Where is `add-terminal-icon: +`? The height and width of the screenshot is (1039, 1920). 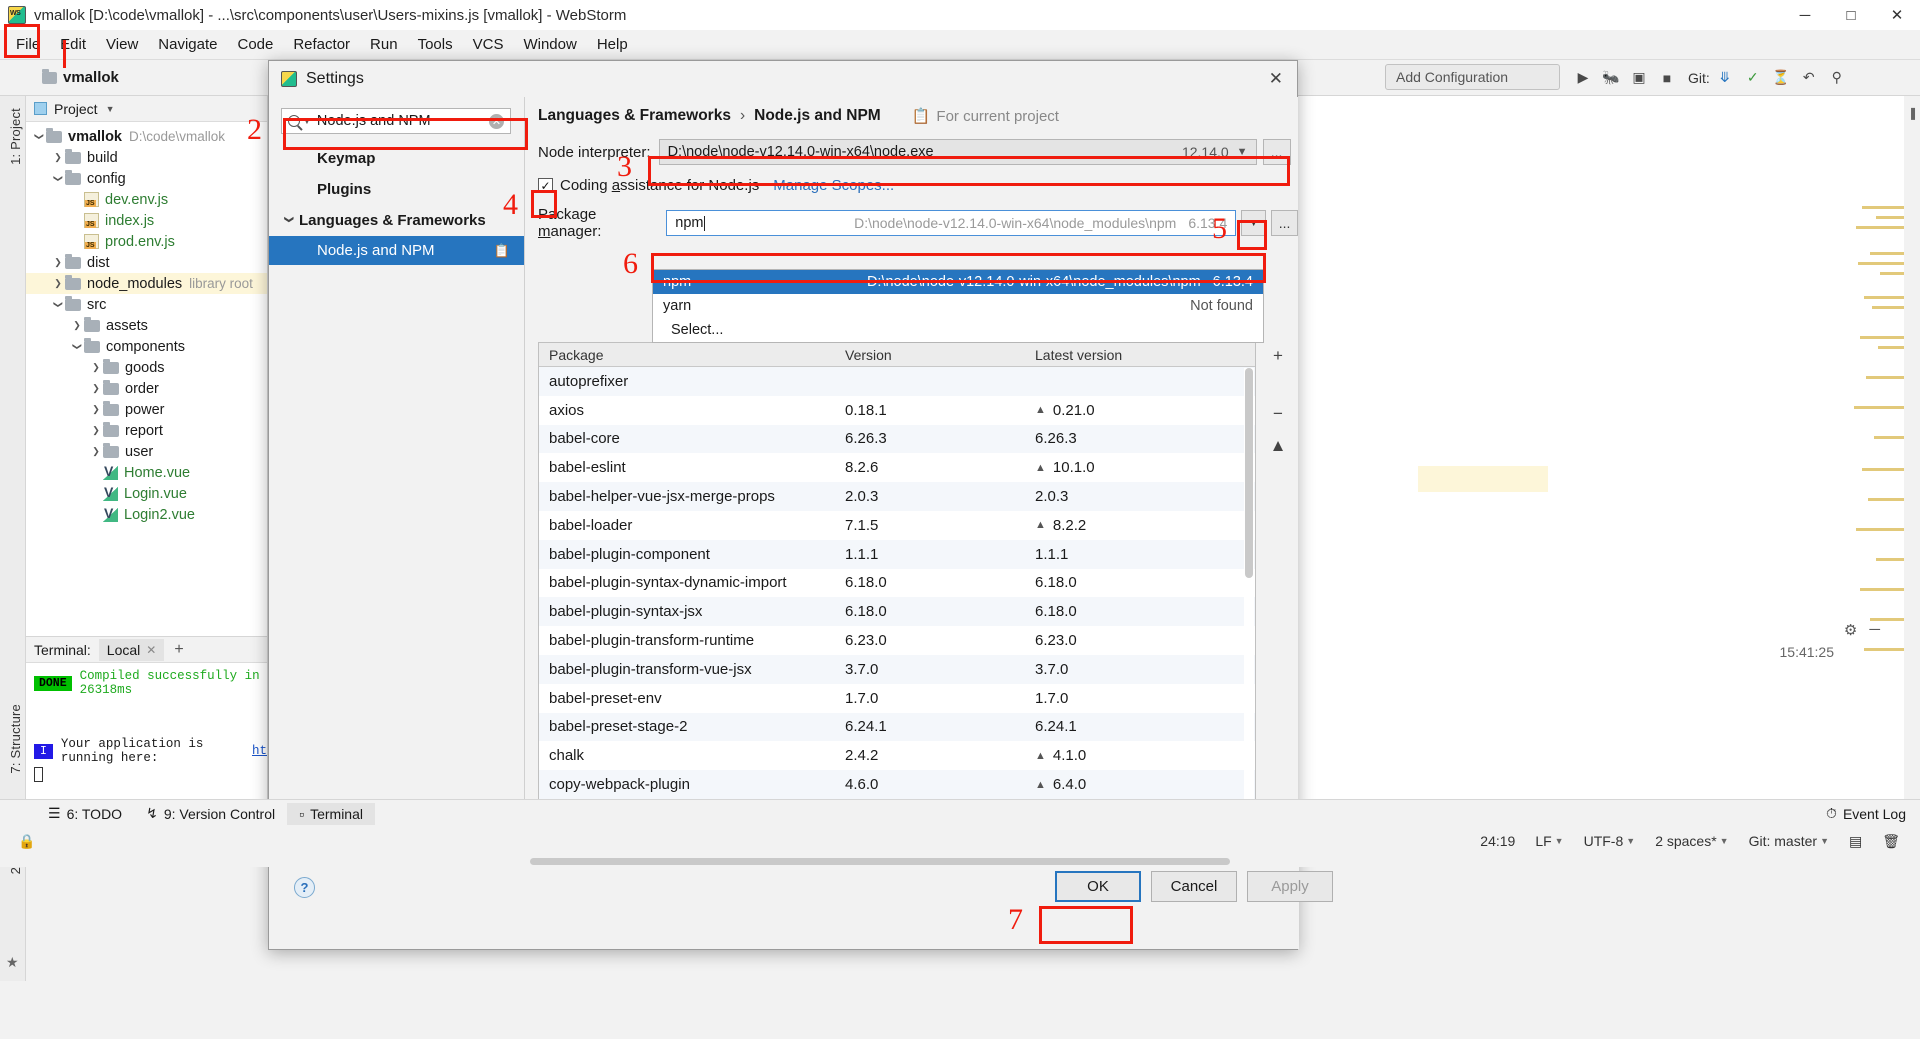
add-terminal-icon: + is located at coordinates (178, 650).